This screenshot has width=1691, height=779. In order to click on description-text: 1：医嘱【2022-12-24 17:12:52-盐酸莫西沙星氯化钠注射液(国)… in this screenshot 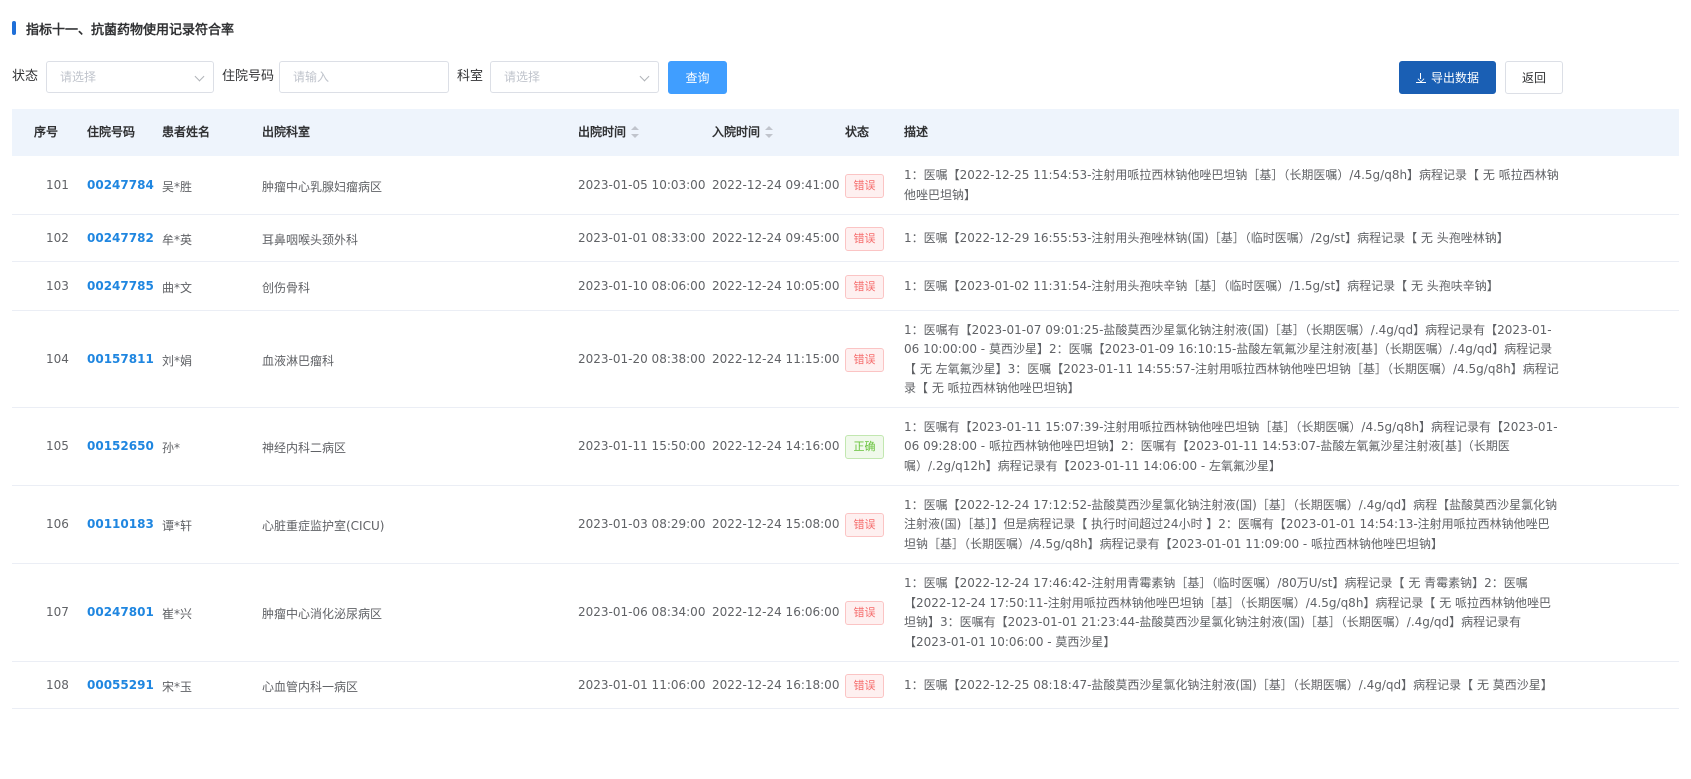, I will do `click(1231, 524)`.